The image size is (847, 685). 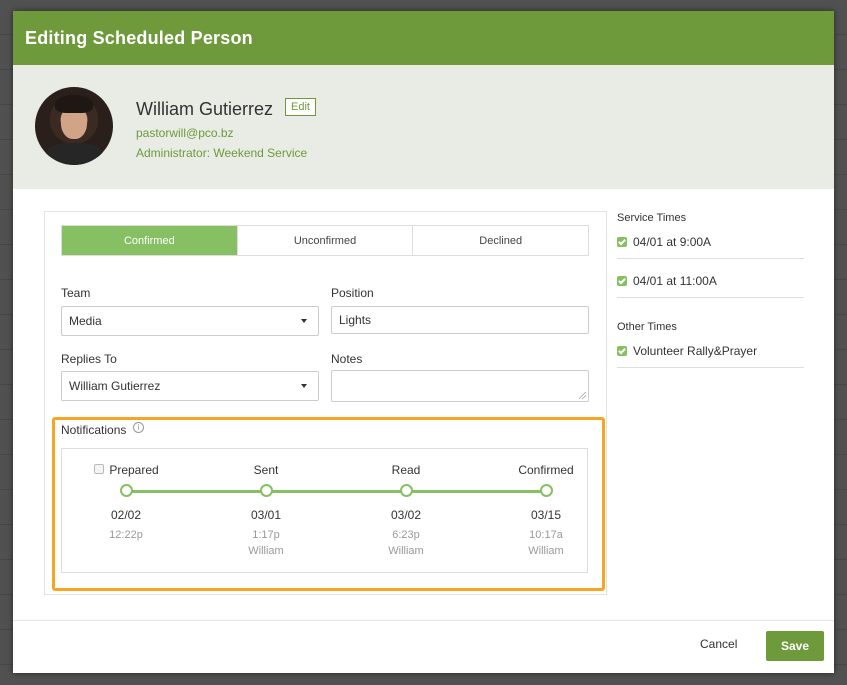 What do you see at coordinates (546, 535) in the screenshot?
I see `stage-time-confirmed: 10:17a` at bounding box center [546, 535].